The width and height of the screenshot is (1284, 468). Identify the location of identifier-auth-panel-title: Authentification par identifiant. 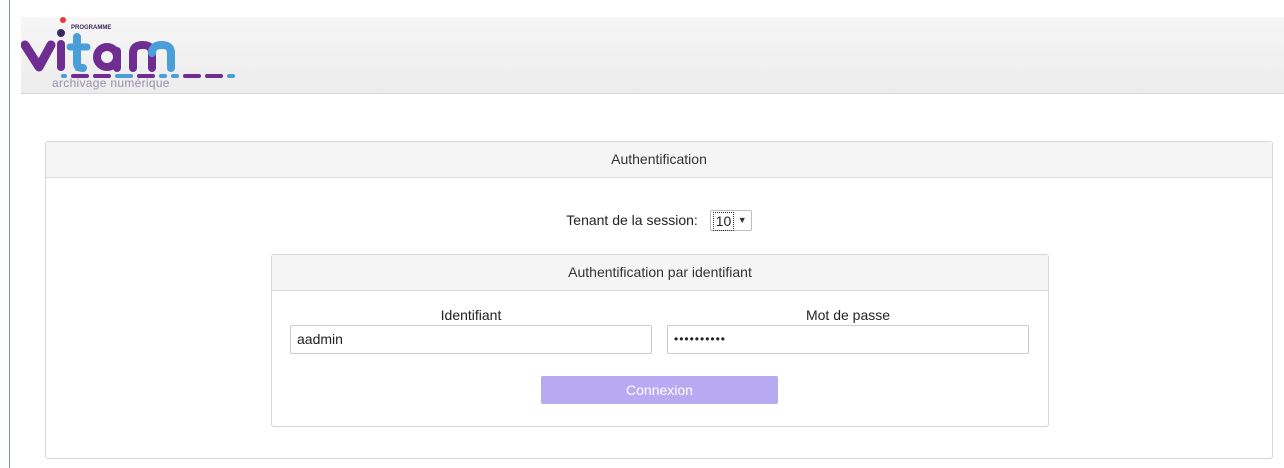
(660, 273).